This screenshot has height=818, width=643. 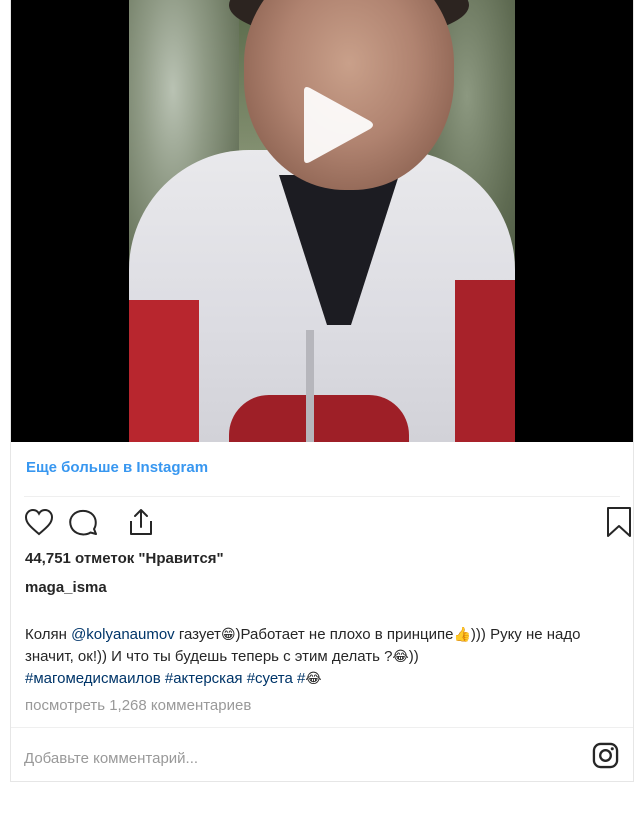 What do you see at coordinates (605, 755) in the screenshot?
I see `instagram-icon` at bounding box center [605, 755].